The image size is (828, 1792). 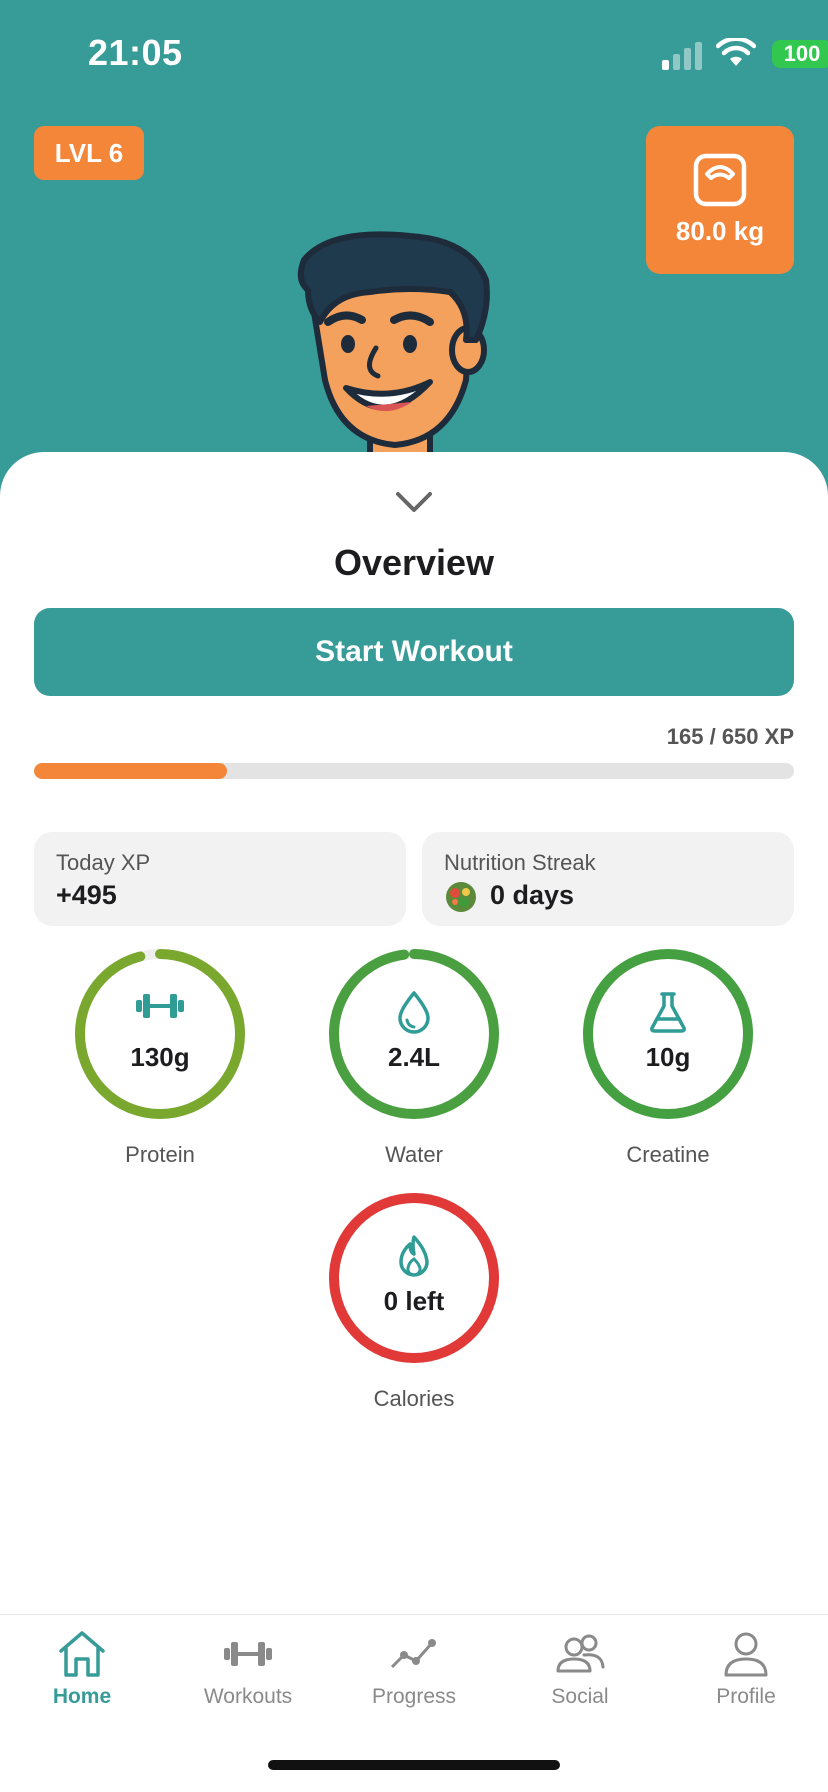 I want to click on battery-indicator: 100, so click(x=800, y=54).